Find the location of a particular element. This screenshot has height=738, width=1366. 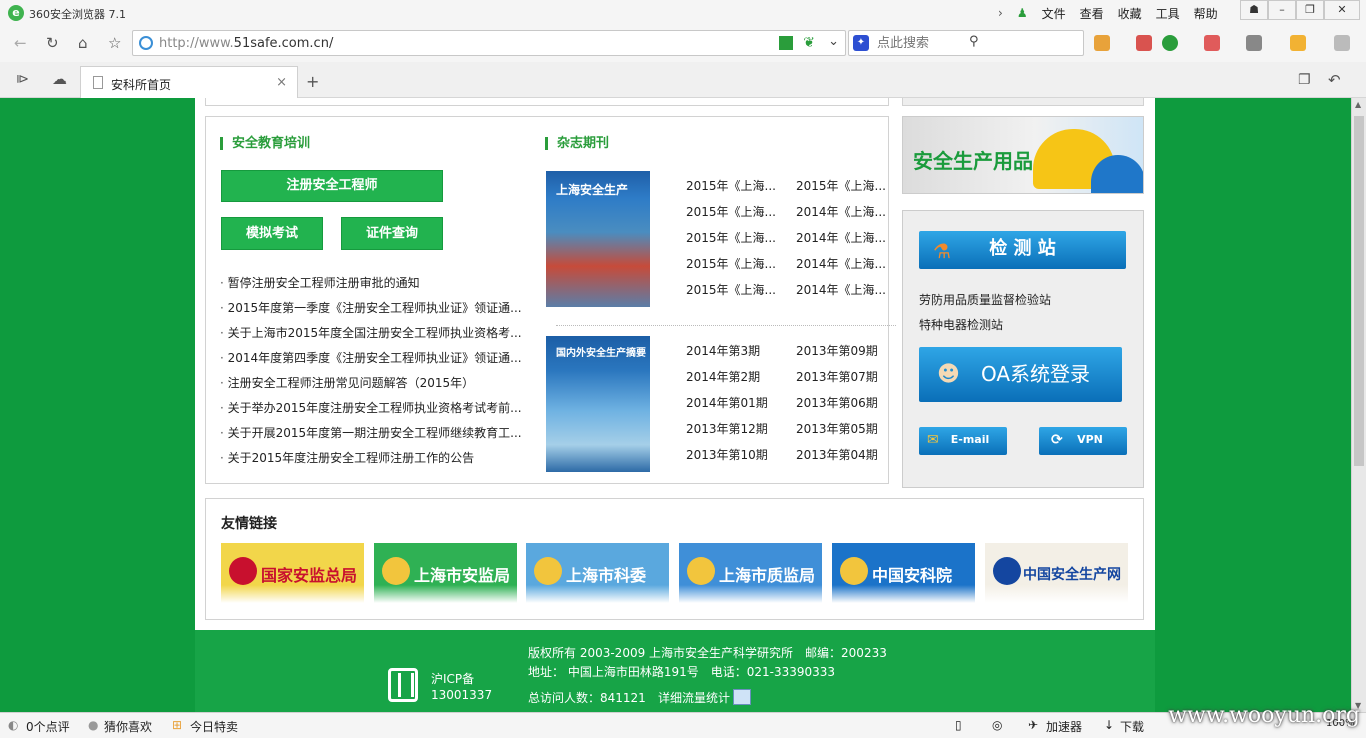

issue-link: 2013年第10期 is located at coordinates (741, 455).